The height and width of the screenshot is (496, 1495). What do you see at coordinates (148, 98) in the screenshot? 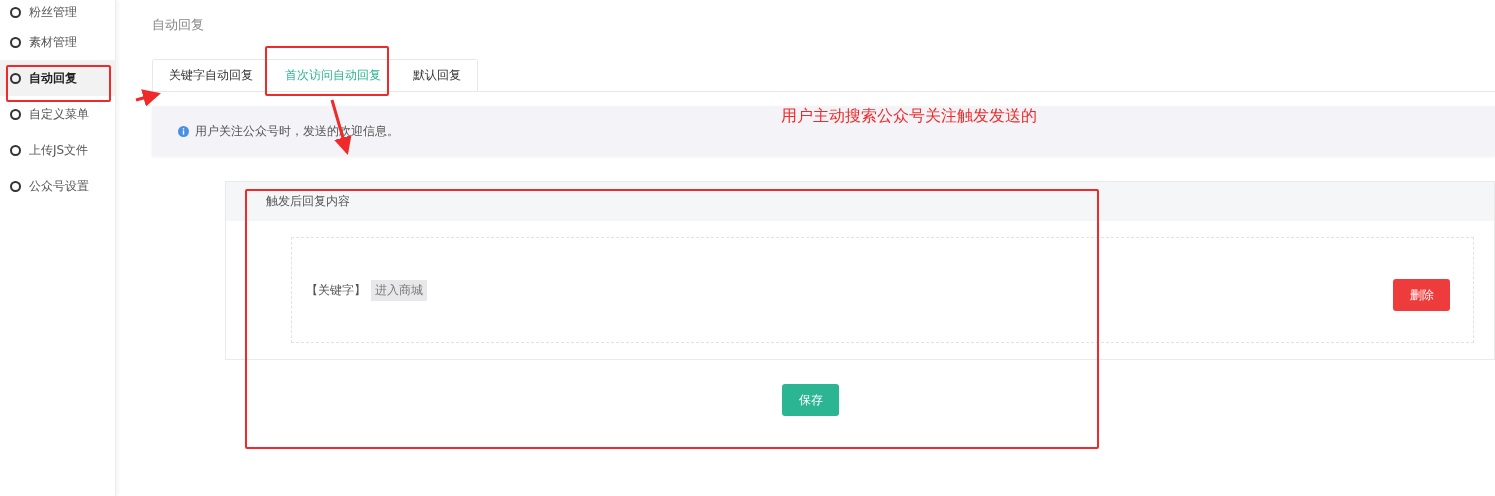
I see `arrow` at bounding box center [148, 98].